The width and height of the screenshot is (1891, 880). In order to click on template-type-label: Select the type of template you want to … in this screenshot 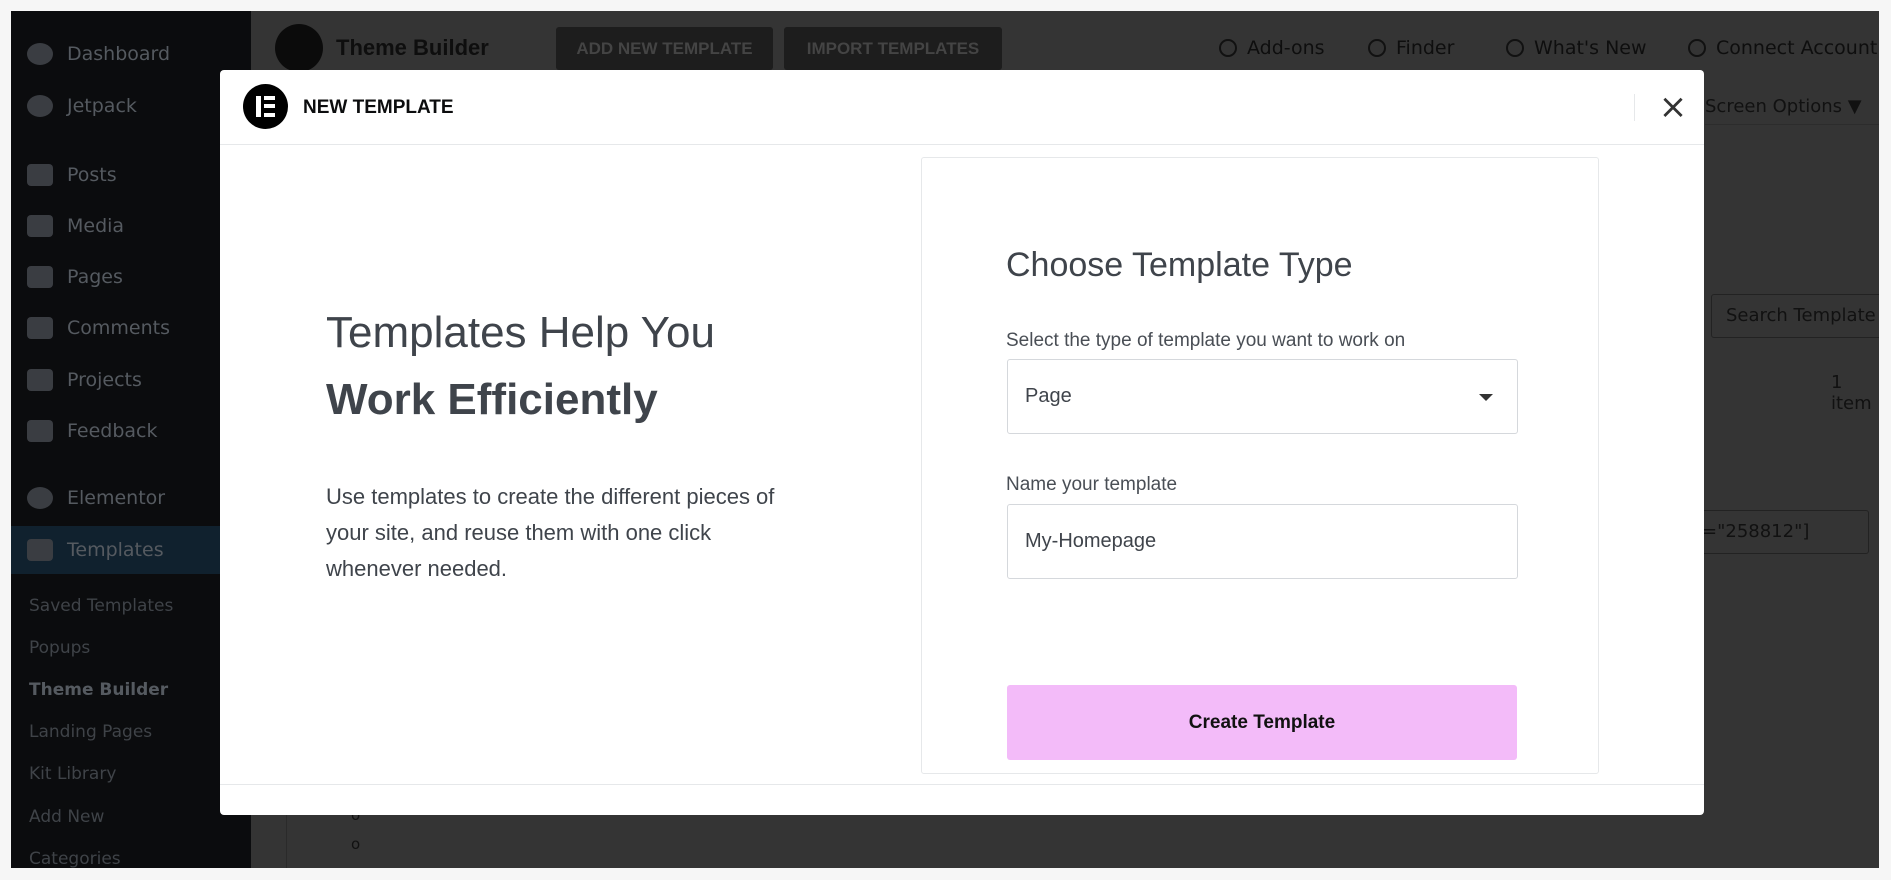, I will do `click(1206, 340)`.